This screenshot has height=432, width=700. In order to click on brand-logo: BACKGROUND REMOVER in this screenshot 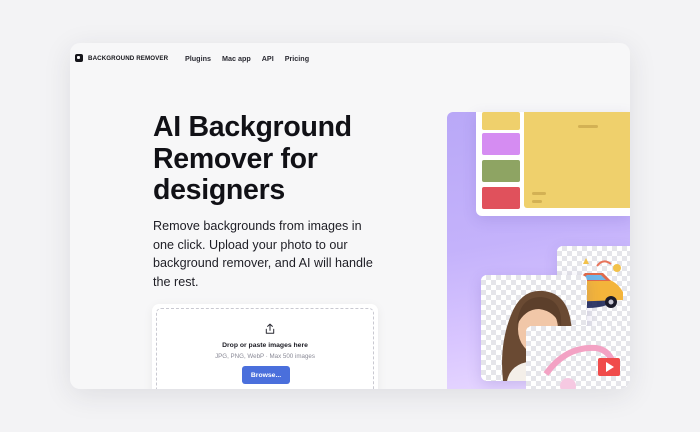, I will do `click(121, 58)`.